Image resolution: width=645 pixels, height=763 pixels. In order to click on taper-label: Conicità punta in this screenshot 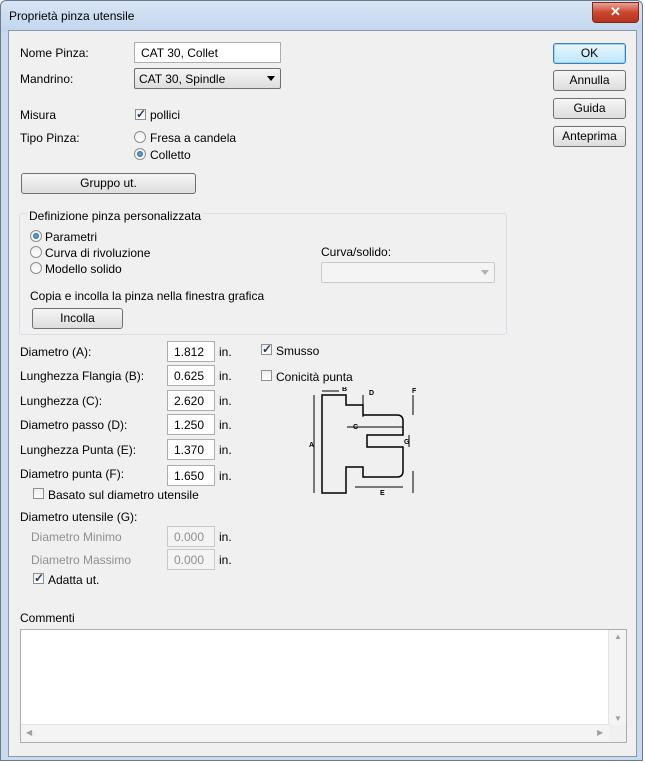, I will do `click(314, 377)`.